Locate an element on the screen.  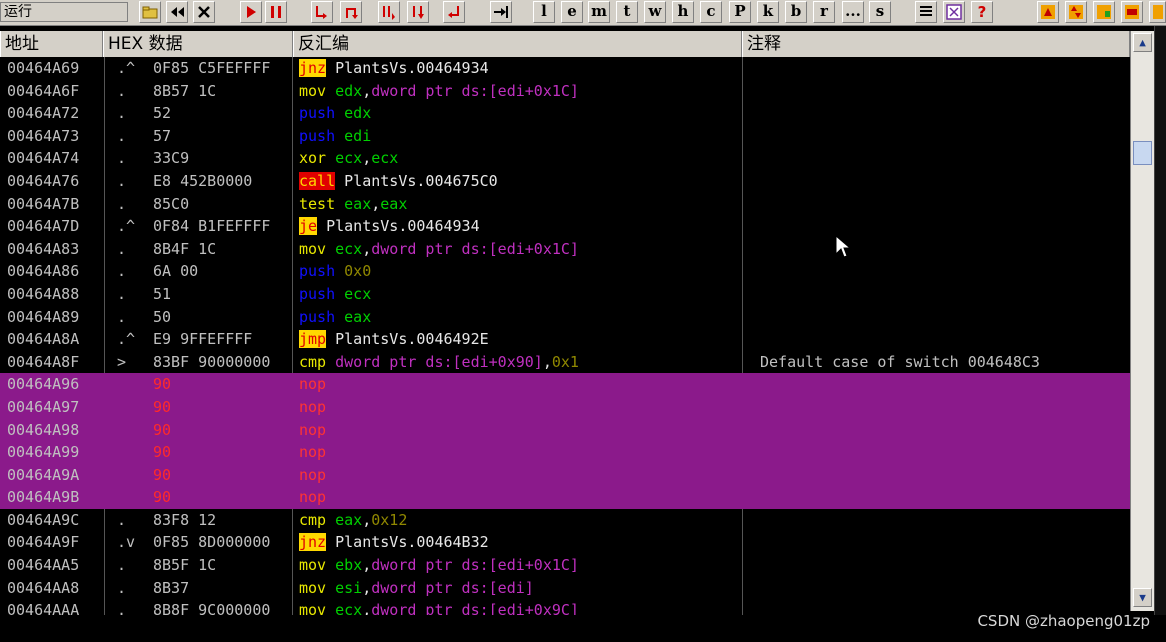
code-row: 00464AA8. 8B37 mov esi,dword ptr ds:[edi] is located at coordinates (565, 588).